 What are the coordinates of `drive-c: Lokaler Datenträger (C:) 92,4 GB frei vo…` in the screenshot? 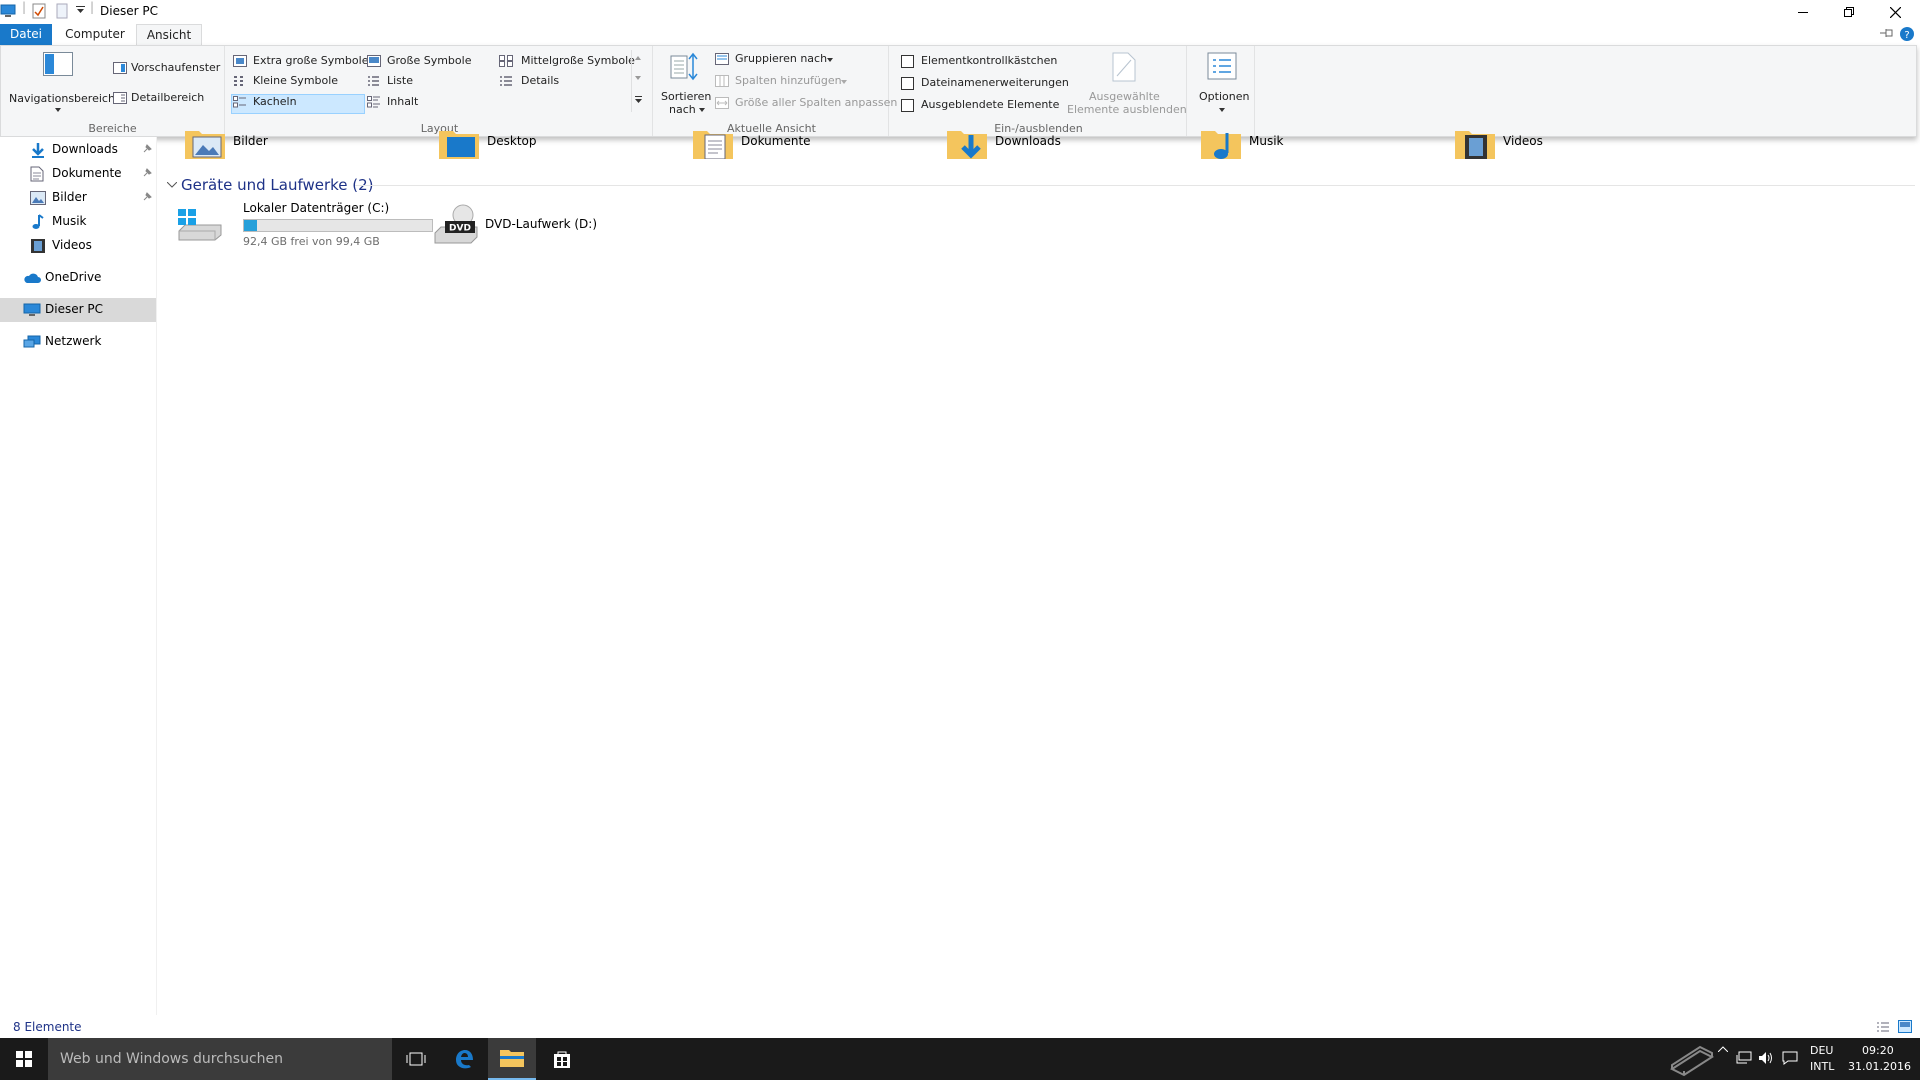 It's located at (305, 224).